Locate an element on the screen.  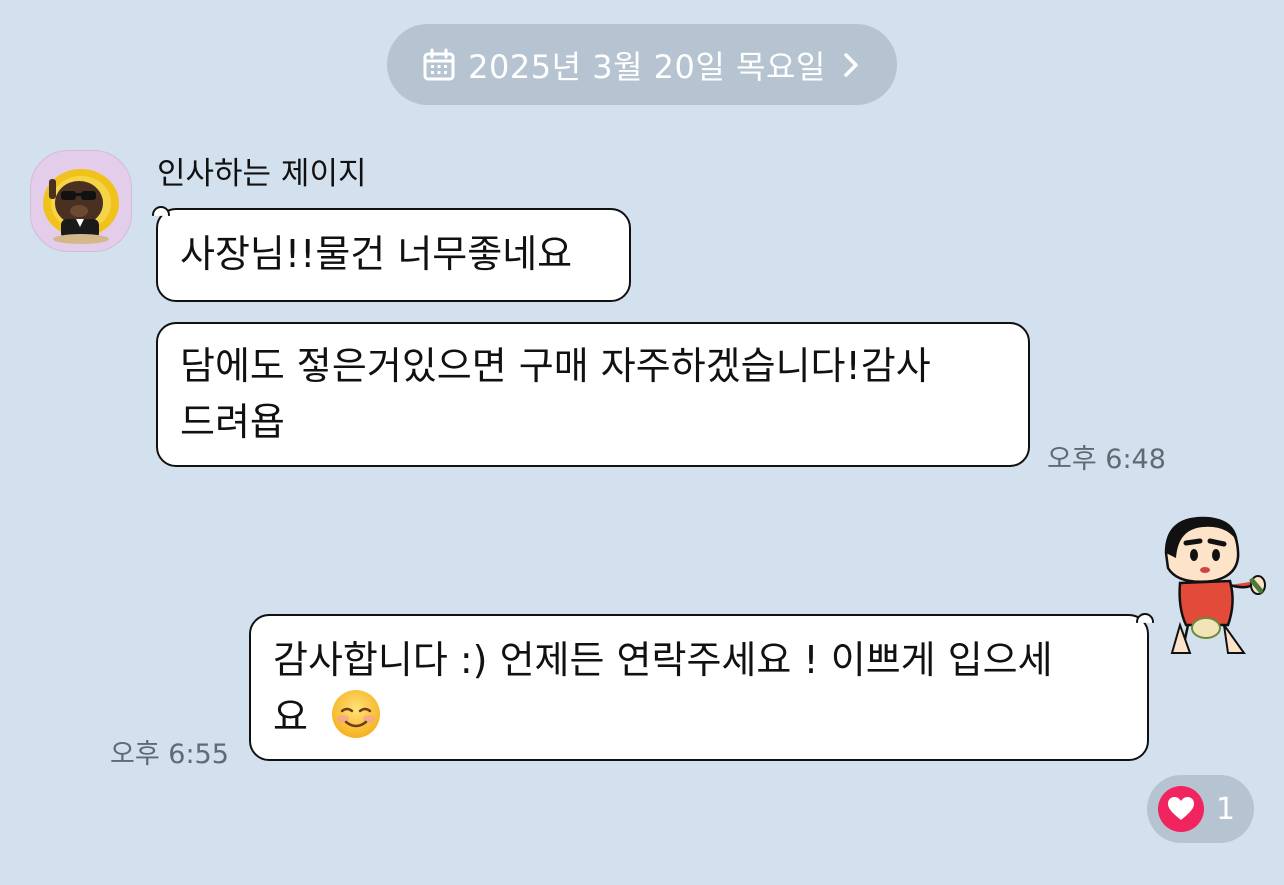
message-timestamp: 오후 6:55 is located at coordinates (169, 754).